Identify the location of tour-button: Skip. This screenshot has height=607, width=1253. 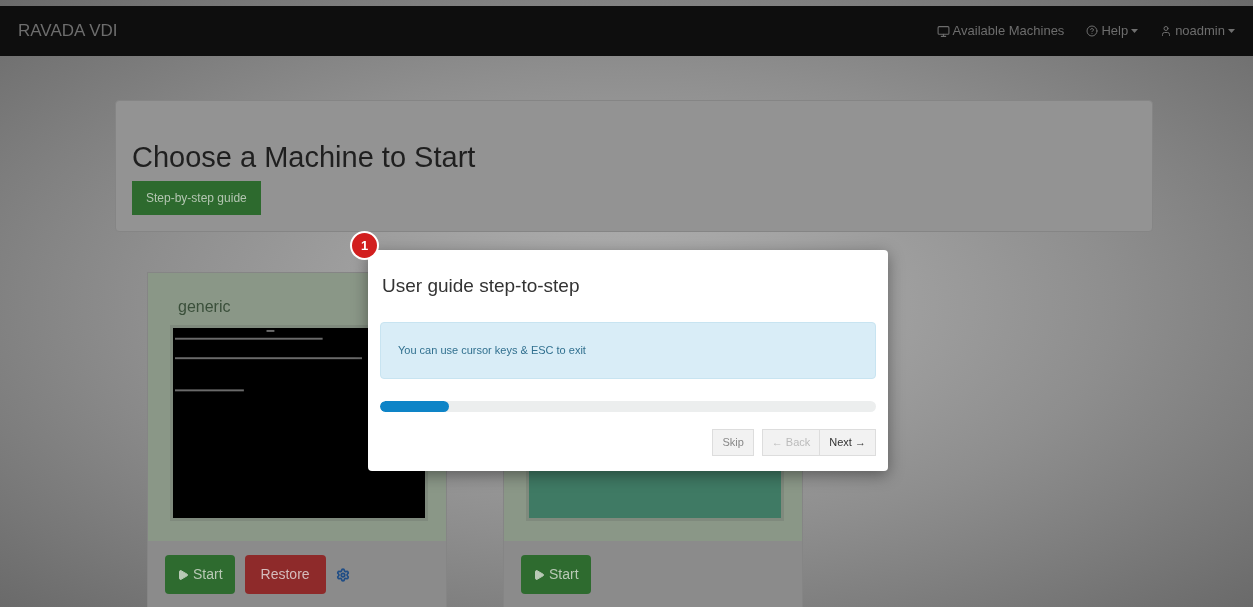
(733, 442).